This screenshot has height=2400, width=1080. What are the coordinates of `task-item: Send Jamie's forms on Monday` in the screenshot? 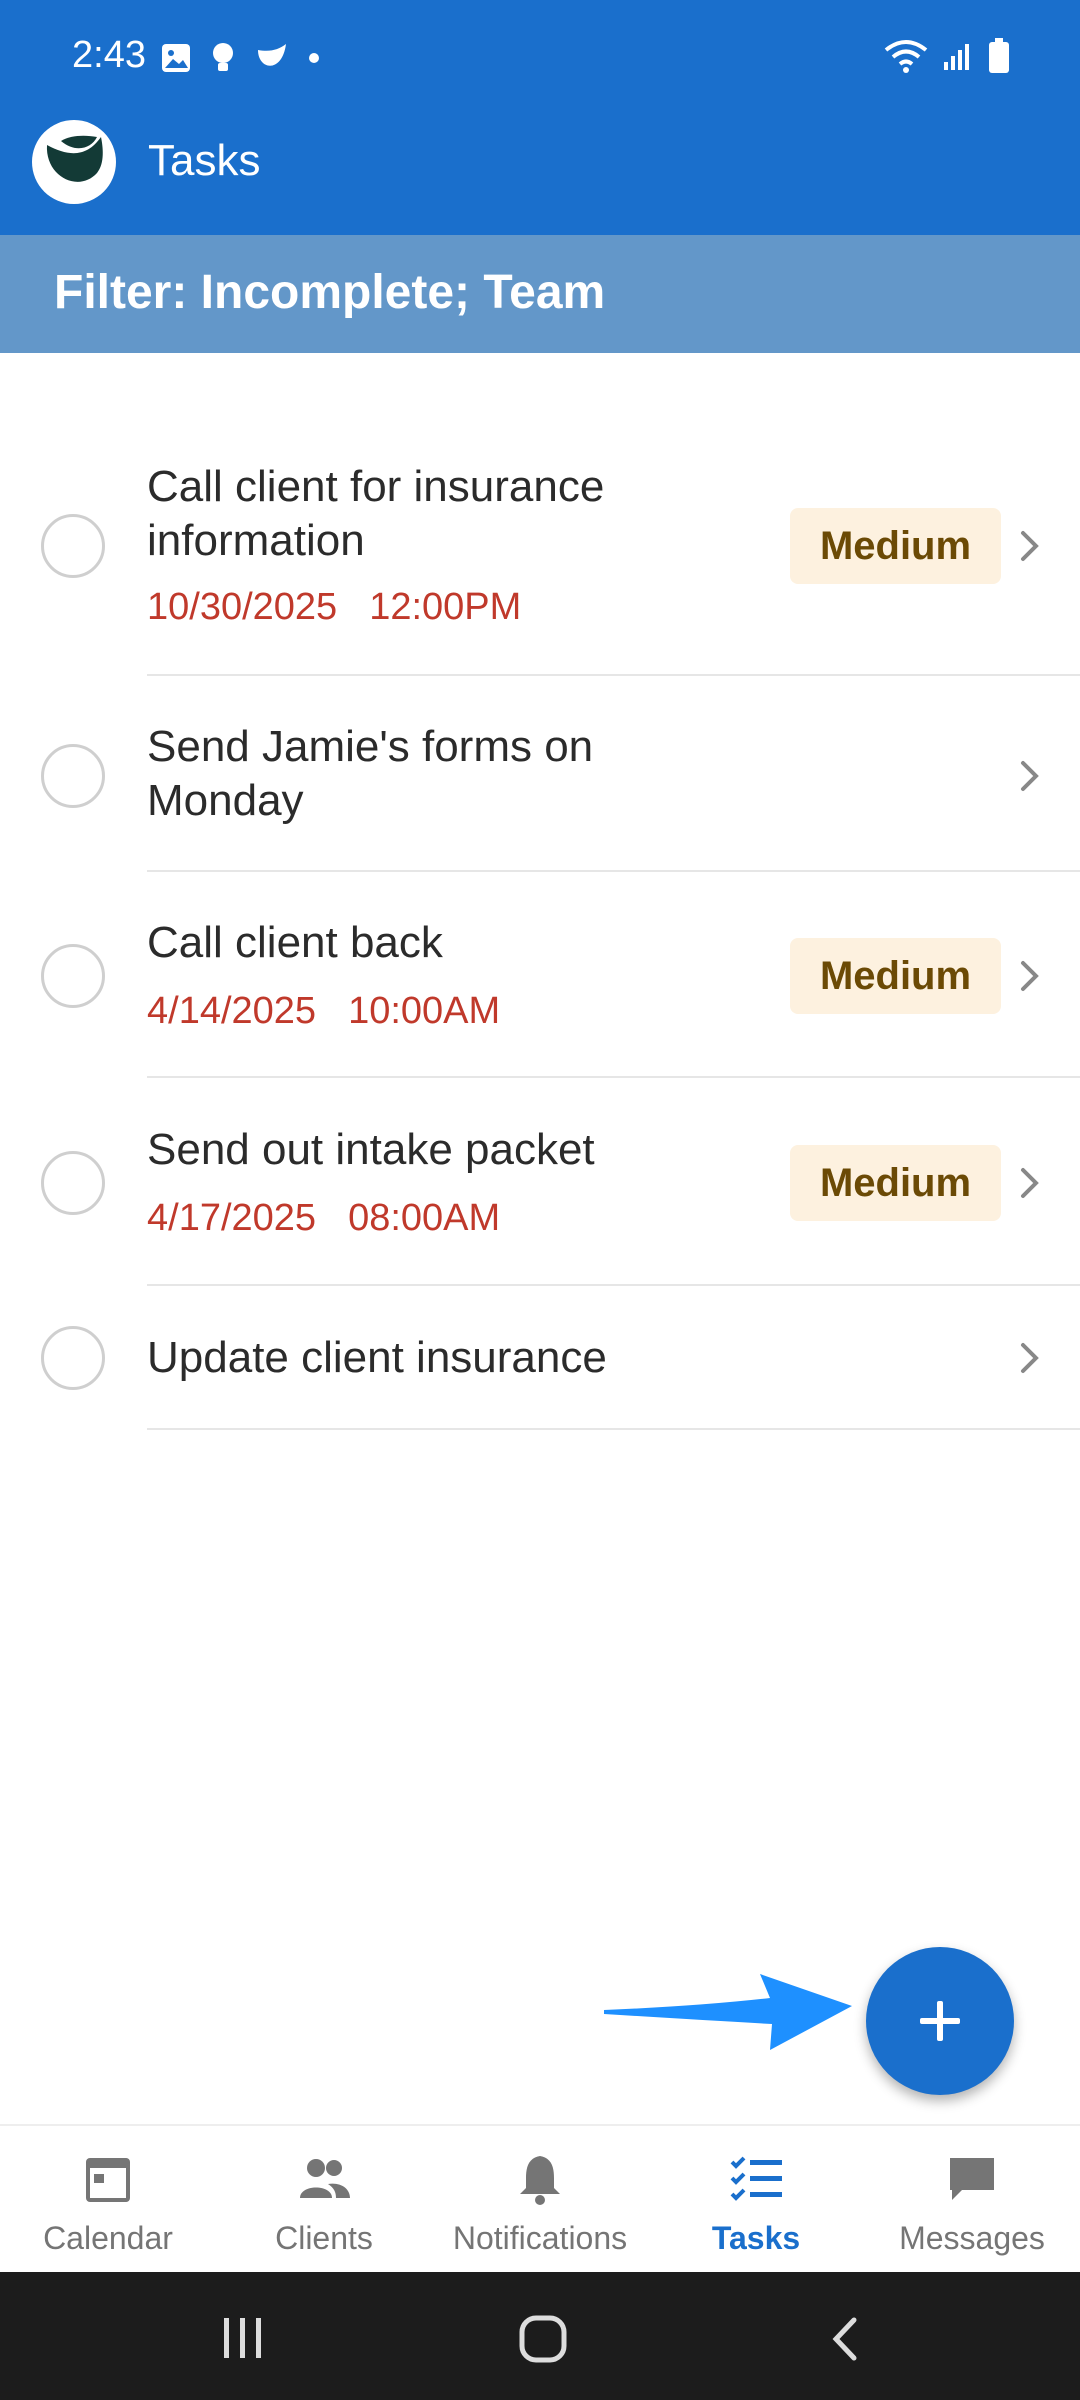 It's located at (540, 774).